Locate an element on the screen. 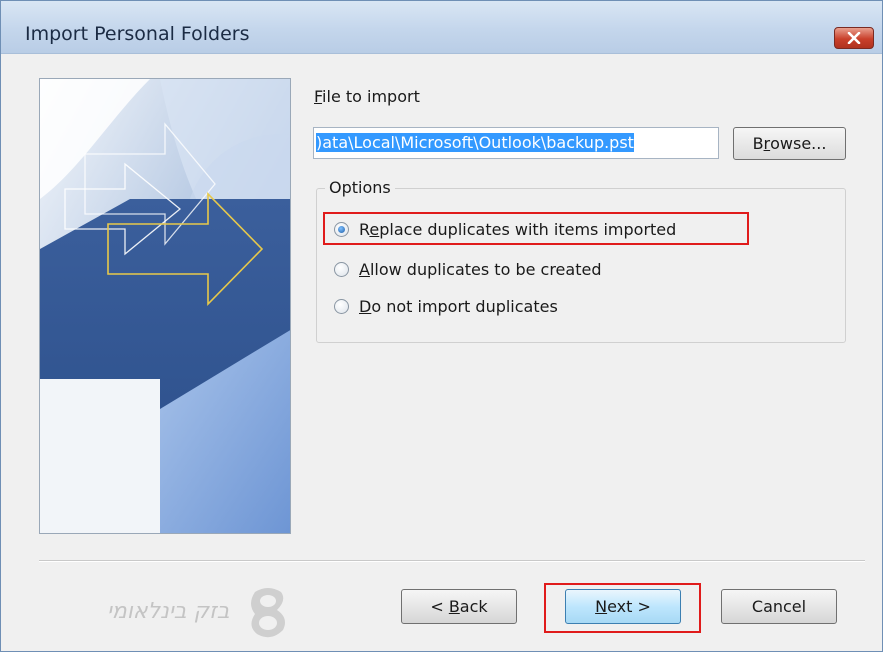 Image resolution: width=883 pixels, height=652 pixels. close-button is located at coordinates (854, 38).